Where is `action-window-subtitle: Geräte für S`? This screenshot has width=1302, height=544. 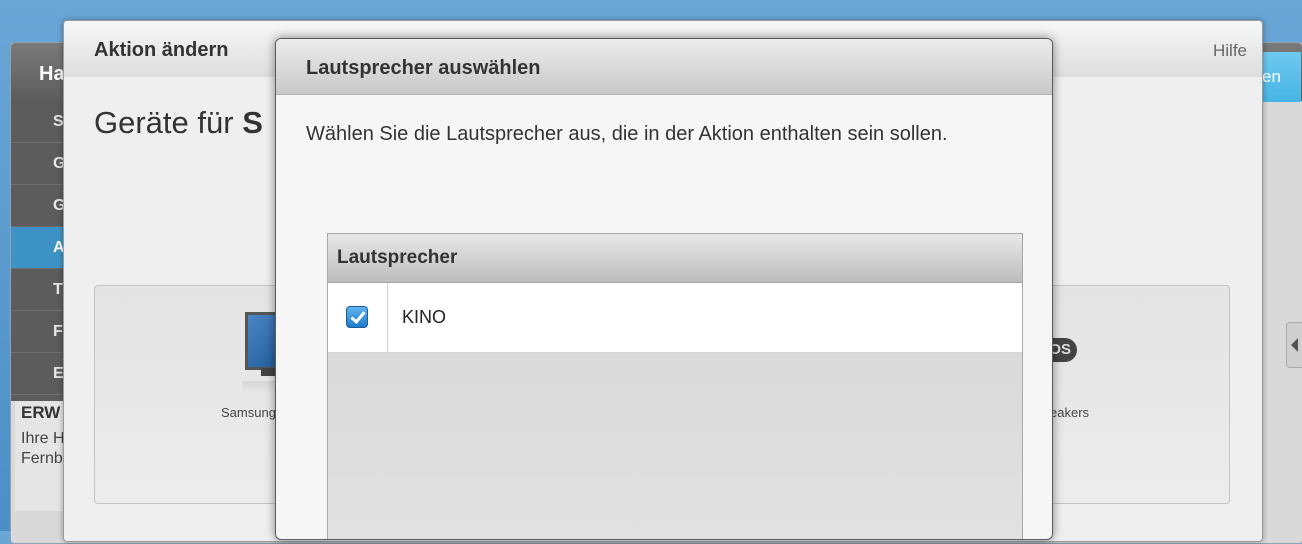
action-window-subtitle: Geräte für S is located at coordinates (178, 123).